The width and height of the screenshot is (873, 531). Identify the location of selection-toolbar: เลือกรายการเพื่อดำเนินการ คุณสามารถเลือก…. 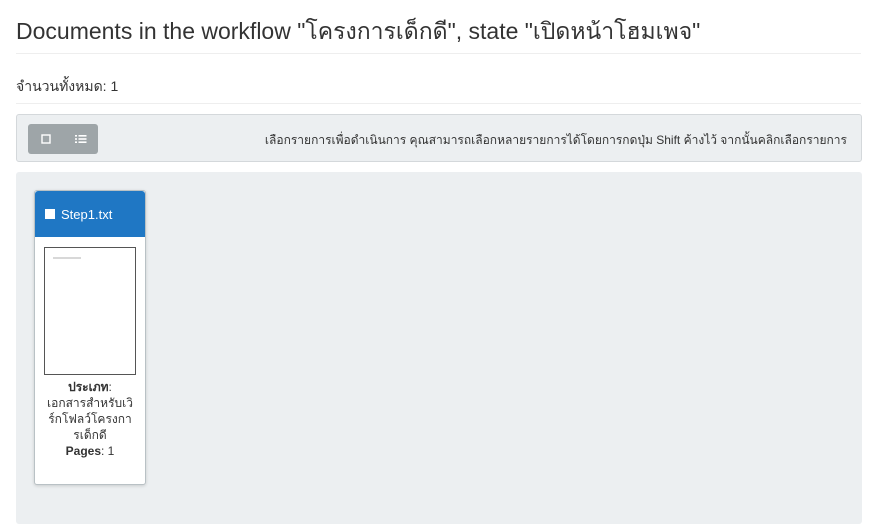
(439, 138).